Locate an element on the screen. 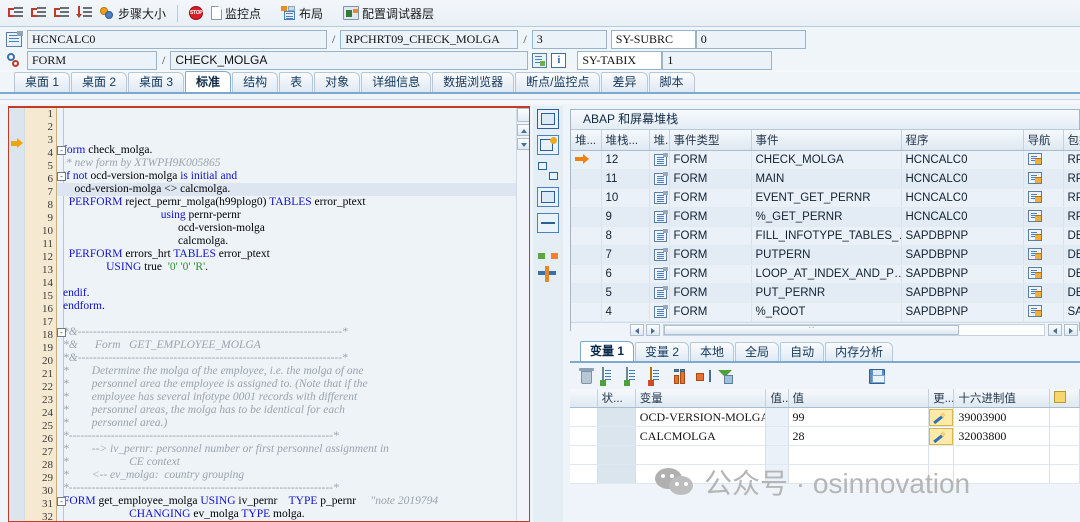  insert-row-after-icon is located at coordinates (633, 376).